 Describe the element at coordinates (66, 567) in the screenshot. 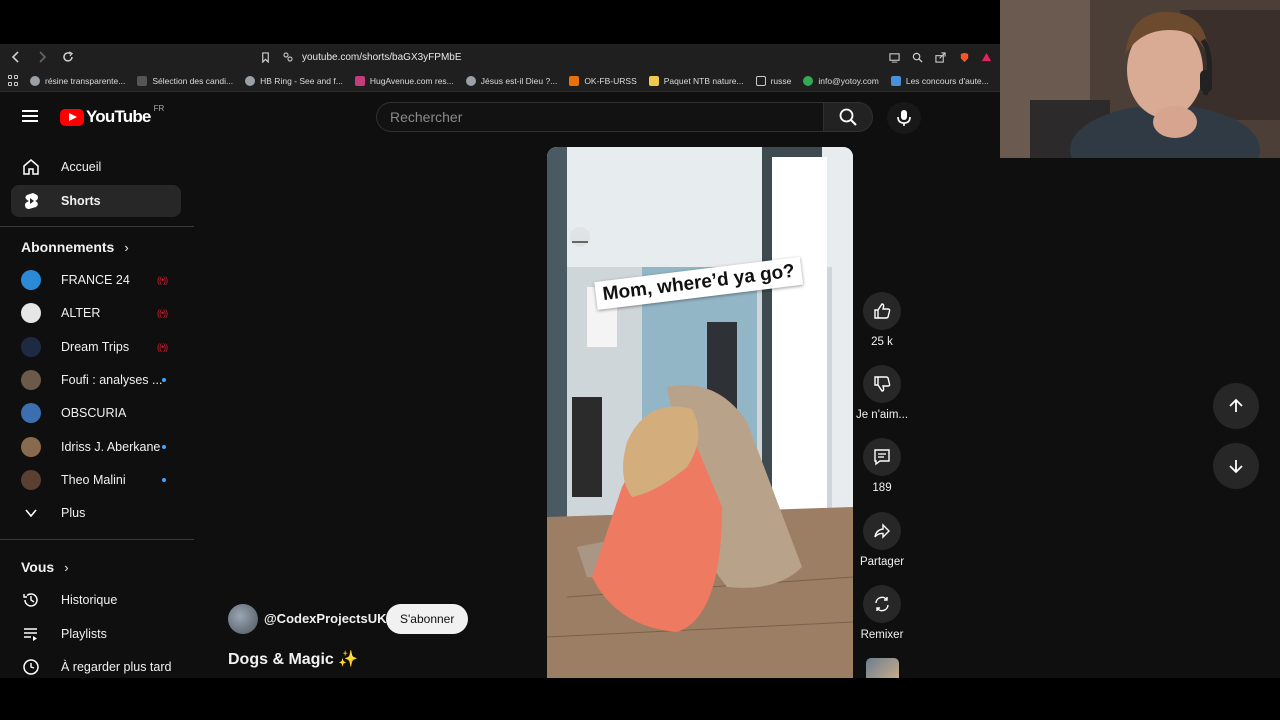

I see `chevron-right-icon: ›` at that location.